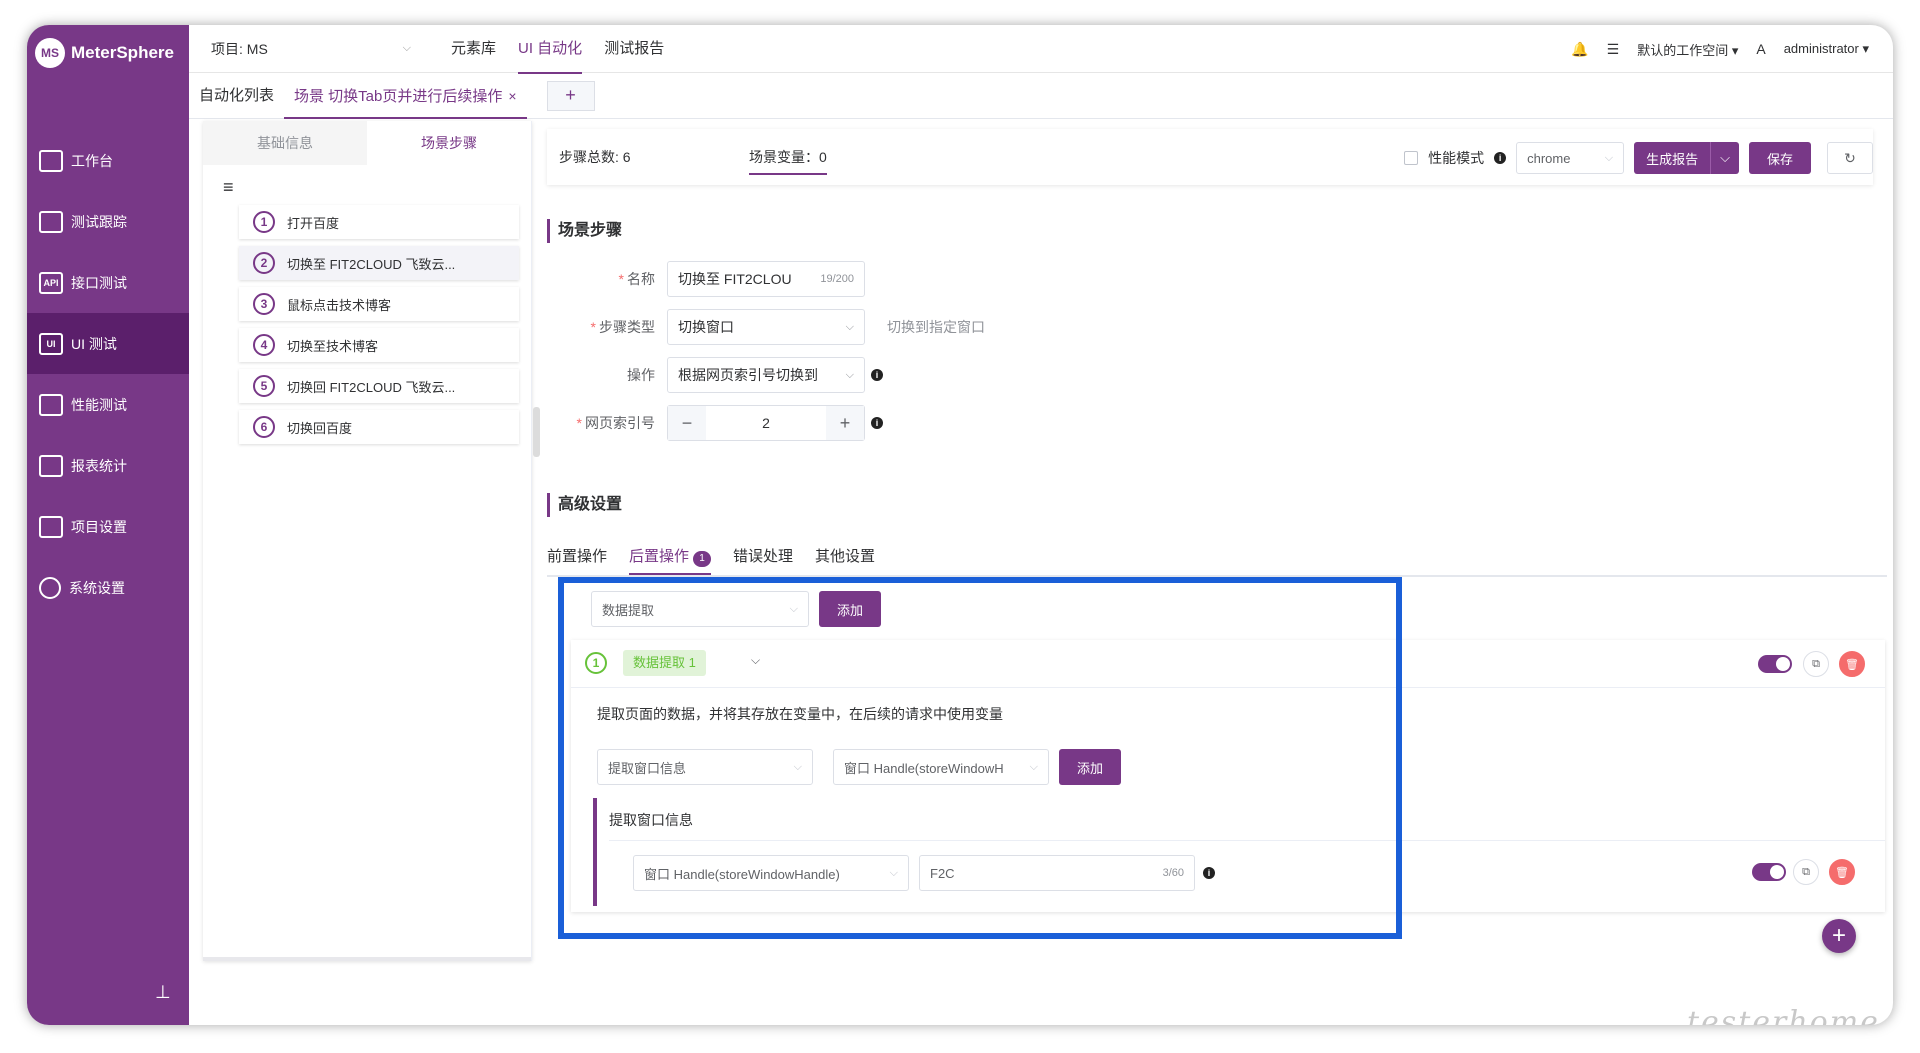  Describe the element at coordinates (50, 53) in the screenshot. I see `logo-icon: MS` at that location.